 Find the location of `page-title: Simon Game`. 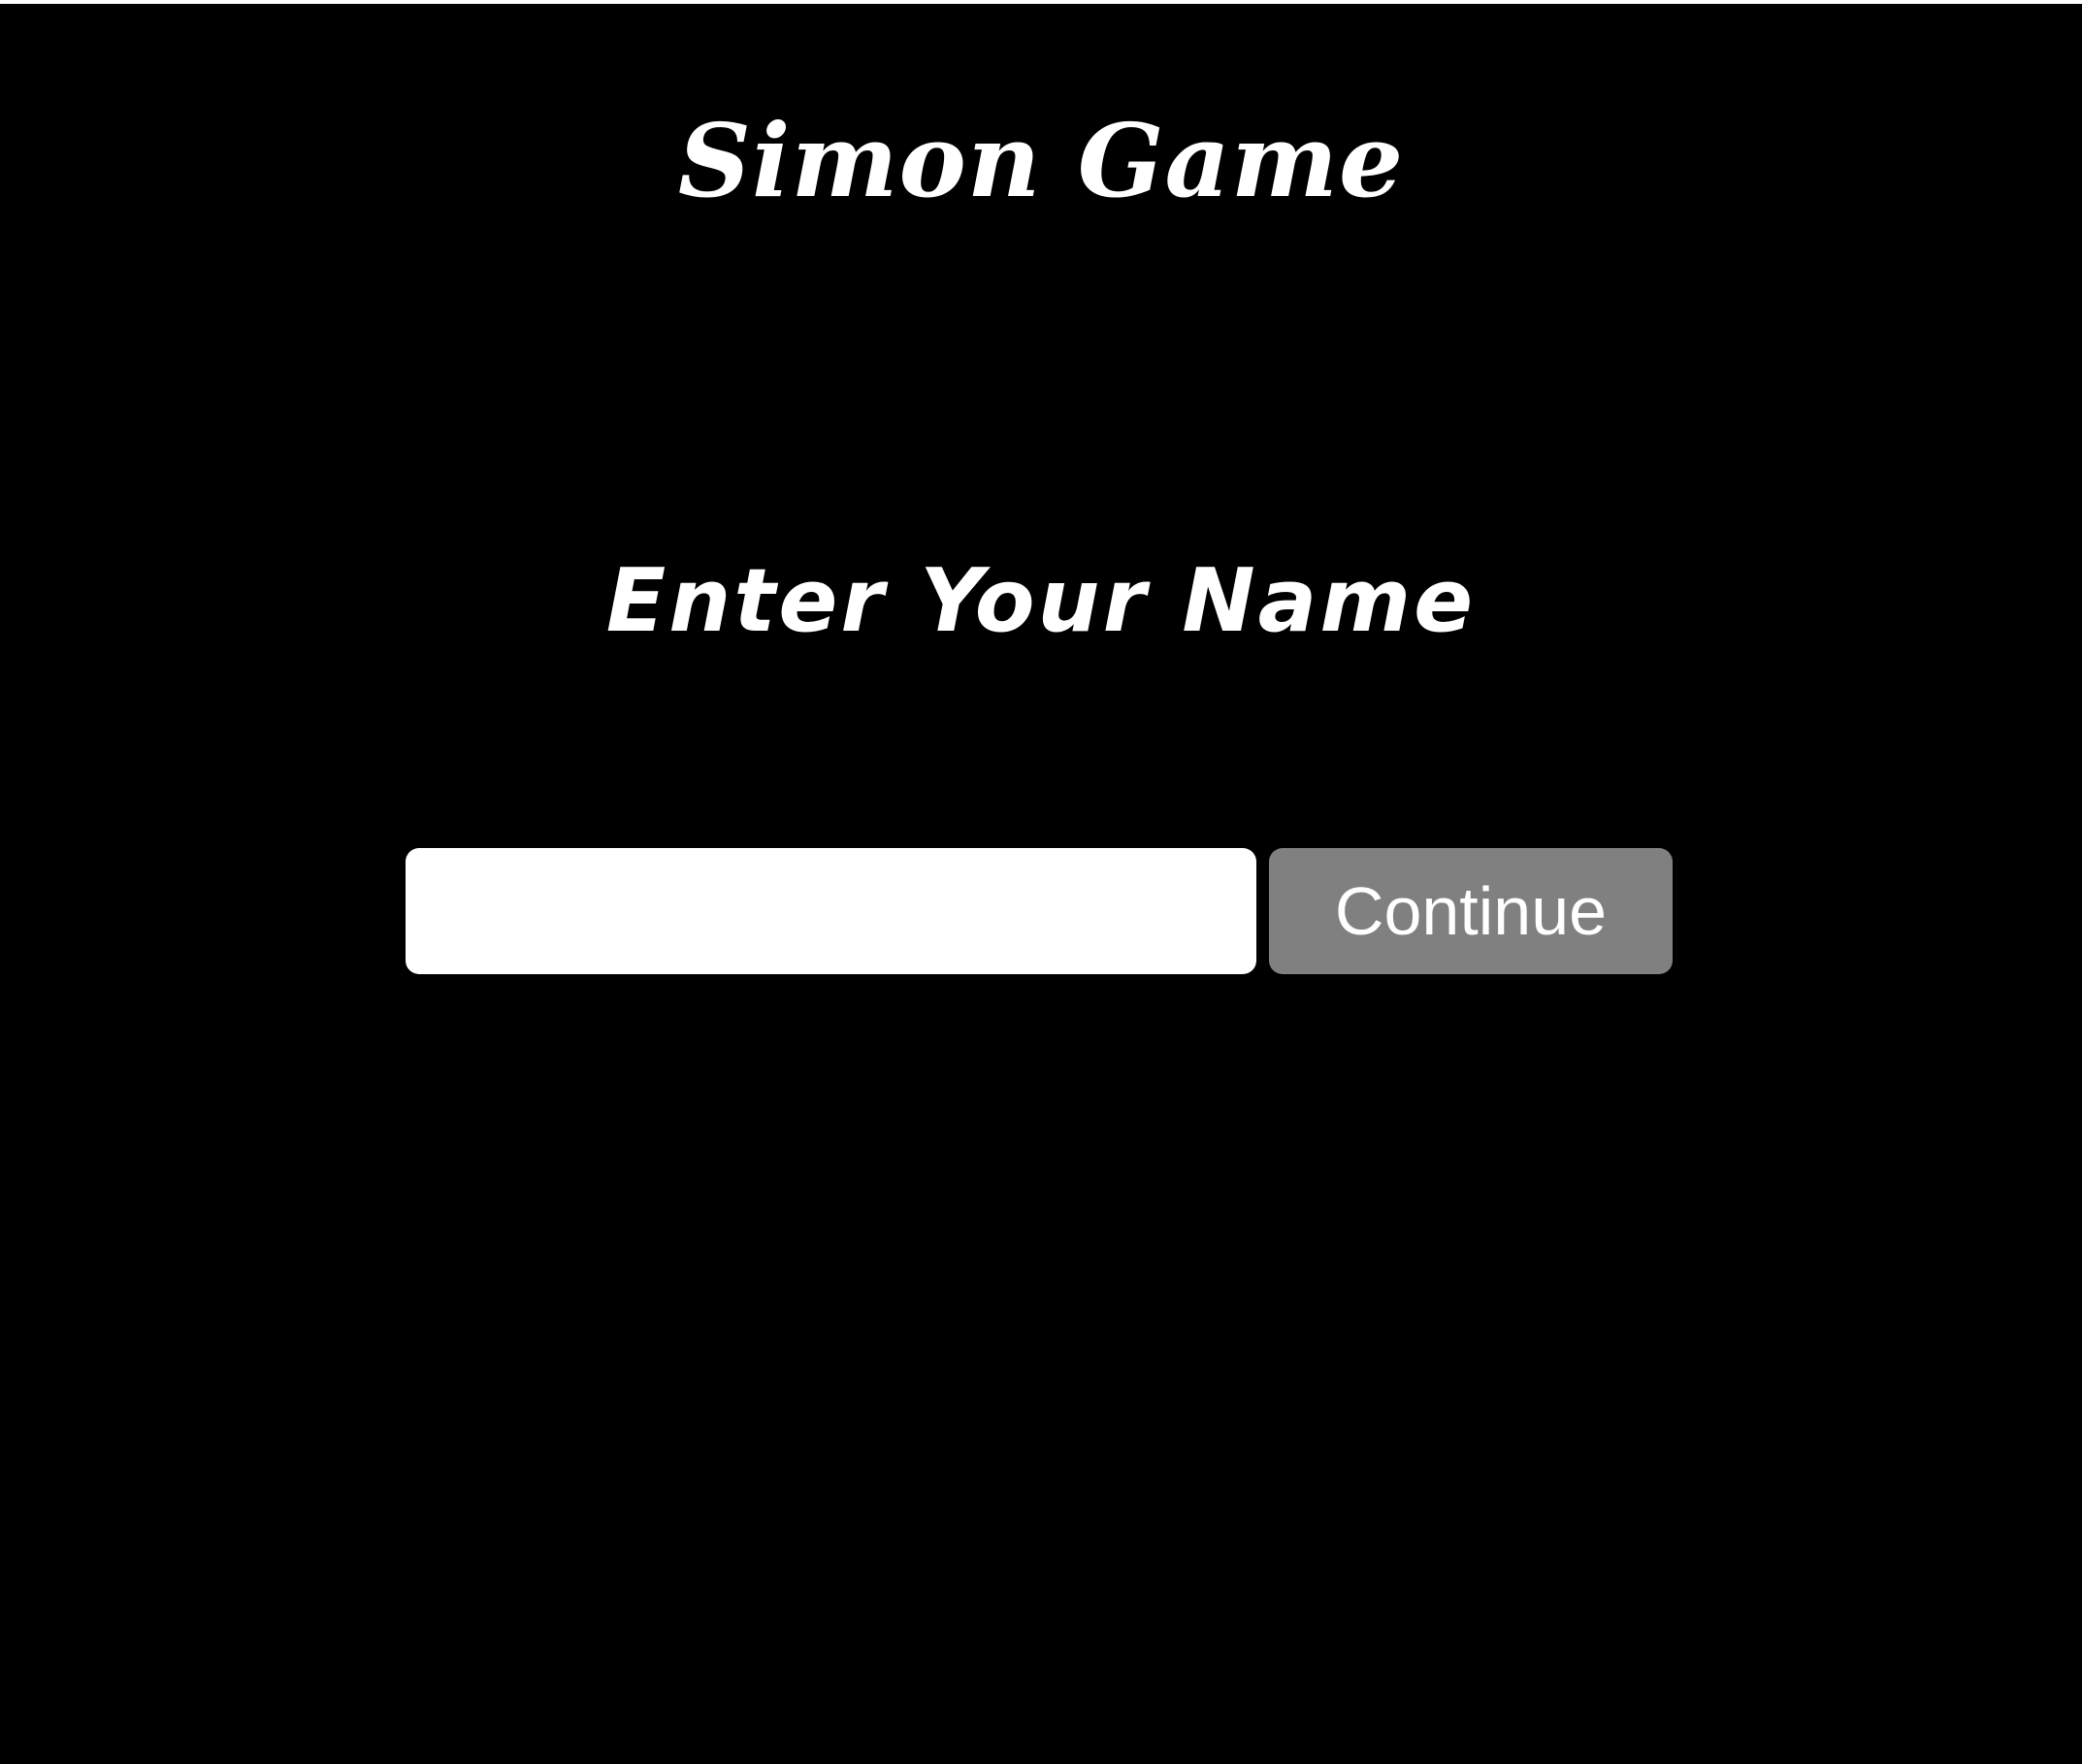

page-title: Simon Game is located at coordinates (1041, 160).